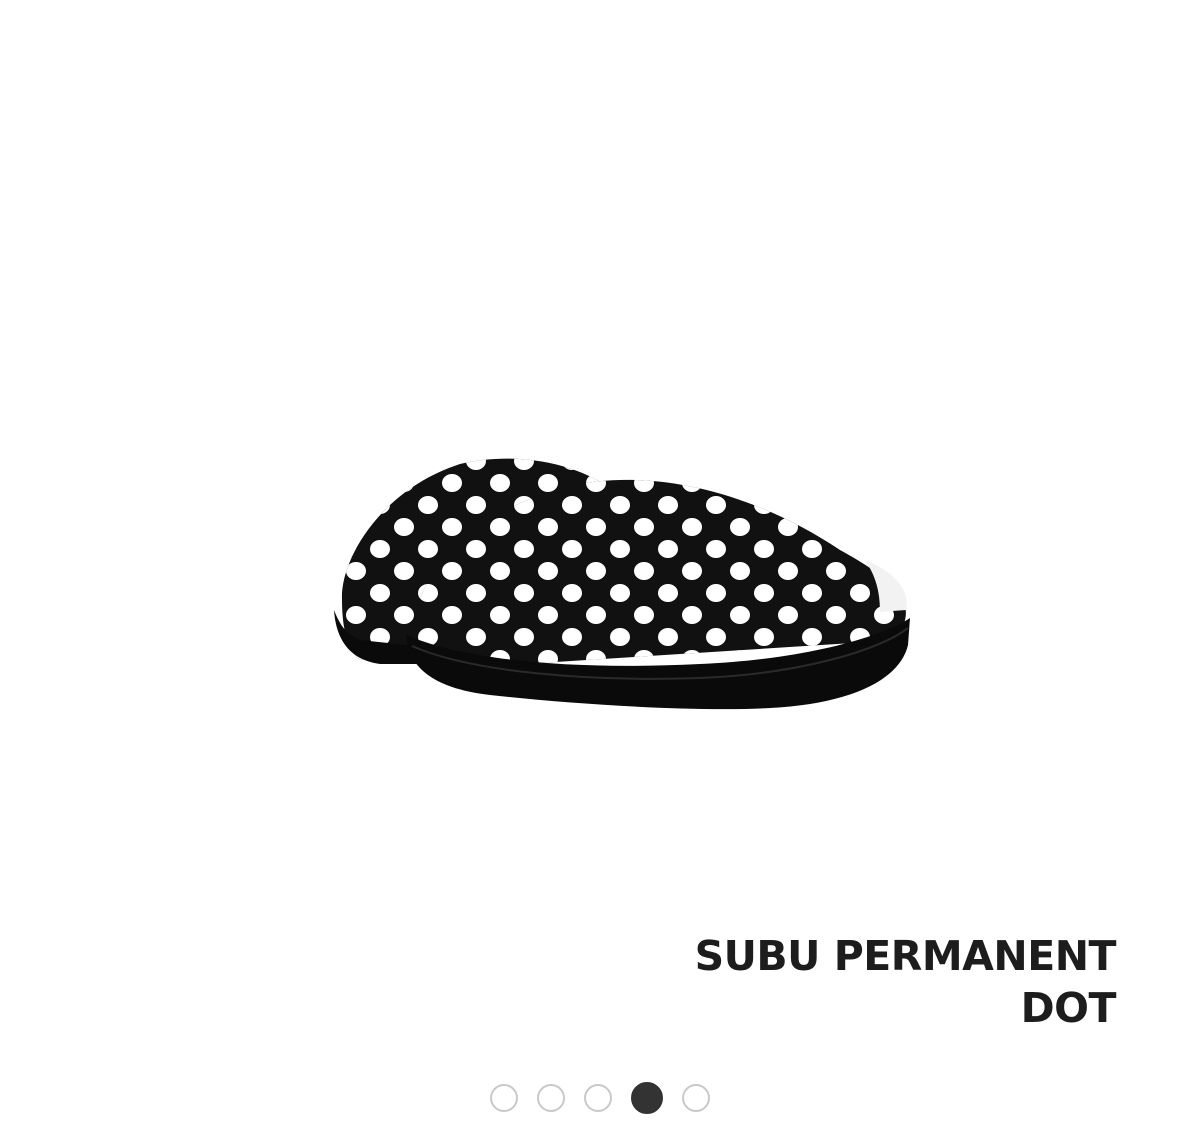 Image resolution: width=1200 pixels, height=1137 pixels. Describe the element at coordinates (905, 956) in the screenshot. I see `product-title-line1: SUBU PERMANENT` at that location.